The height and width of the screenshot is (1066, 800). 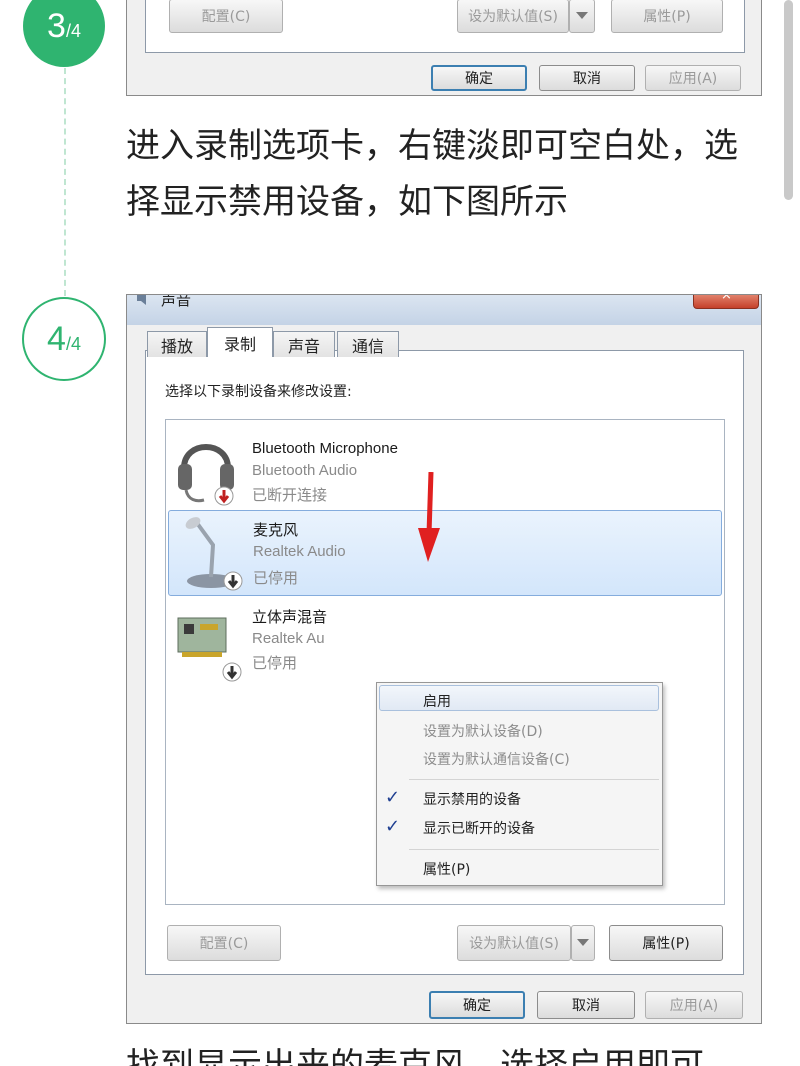 What do you see at coordinates (519, 698) in the screenshot?
I see `menu-highlight` at bounding box center [519, 698].